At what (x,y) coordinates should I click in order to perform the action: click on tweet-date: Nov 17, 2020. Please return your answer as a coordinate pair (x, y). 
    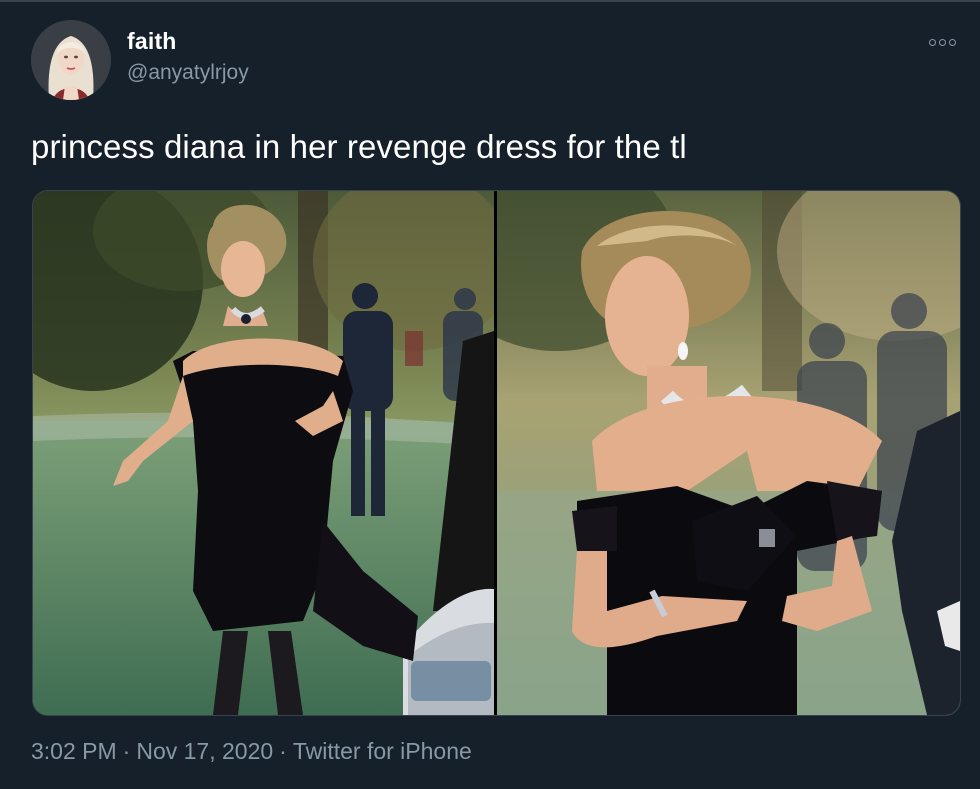
    Looking at the image, I should click on (204, 751).